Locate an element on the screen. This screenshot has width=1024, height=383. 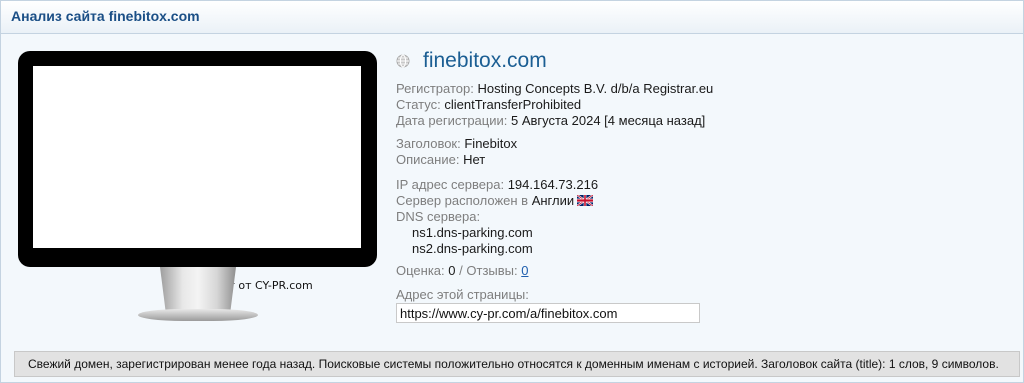
site-title-label: Заголовок: is located at coordinates (428, 143).